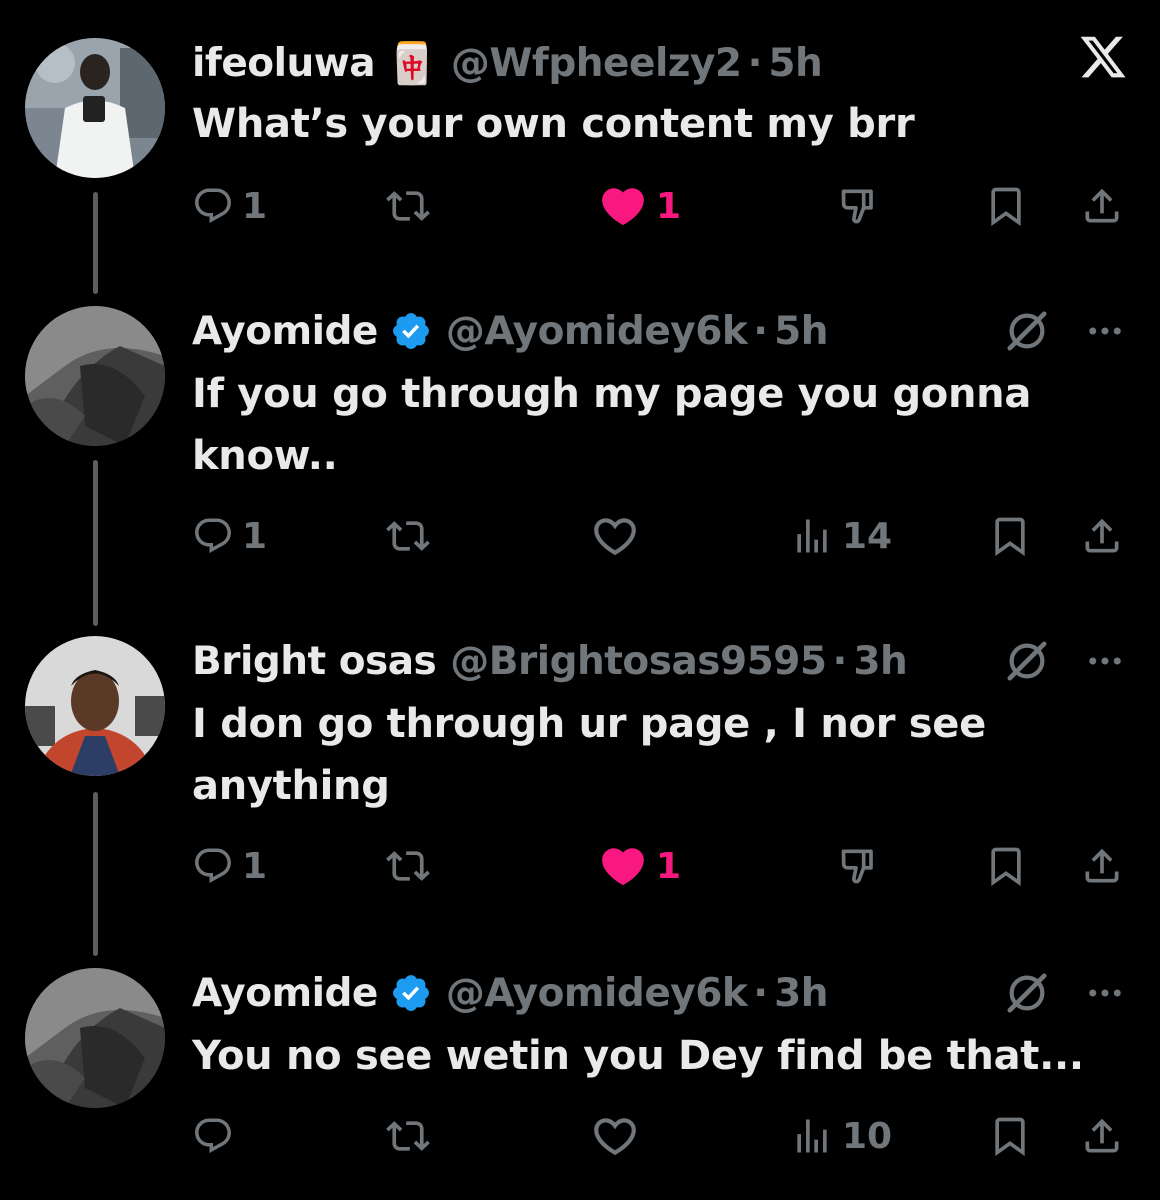 This screenshot has height=1200, width=1160. Describe the element at coordinates (412, 63) in the screenshot. I see `mahjong-emoji: 🀄` at that location.